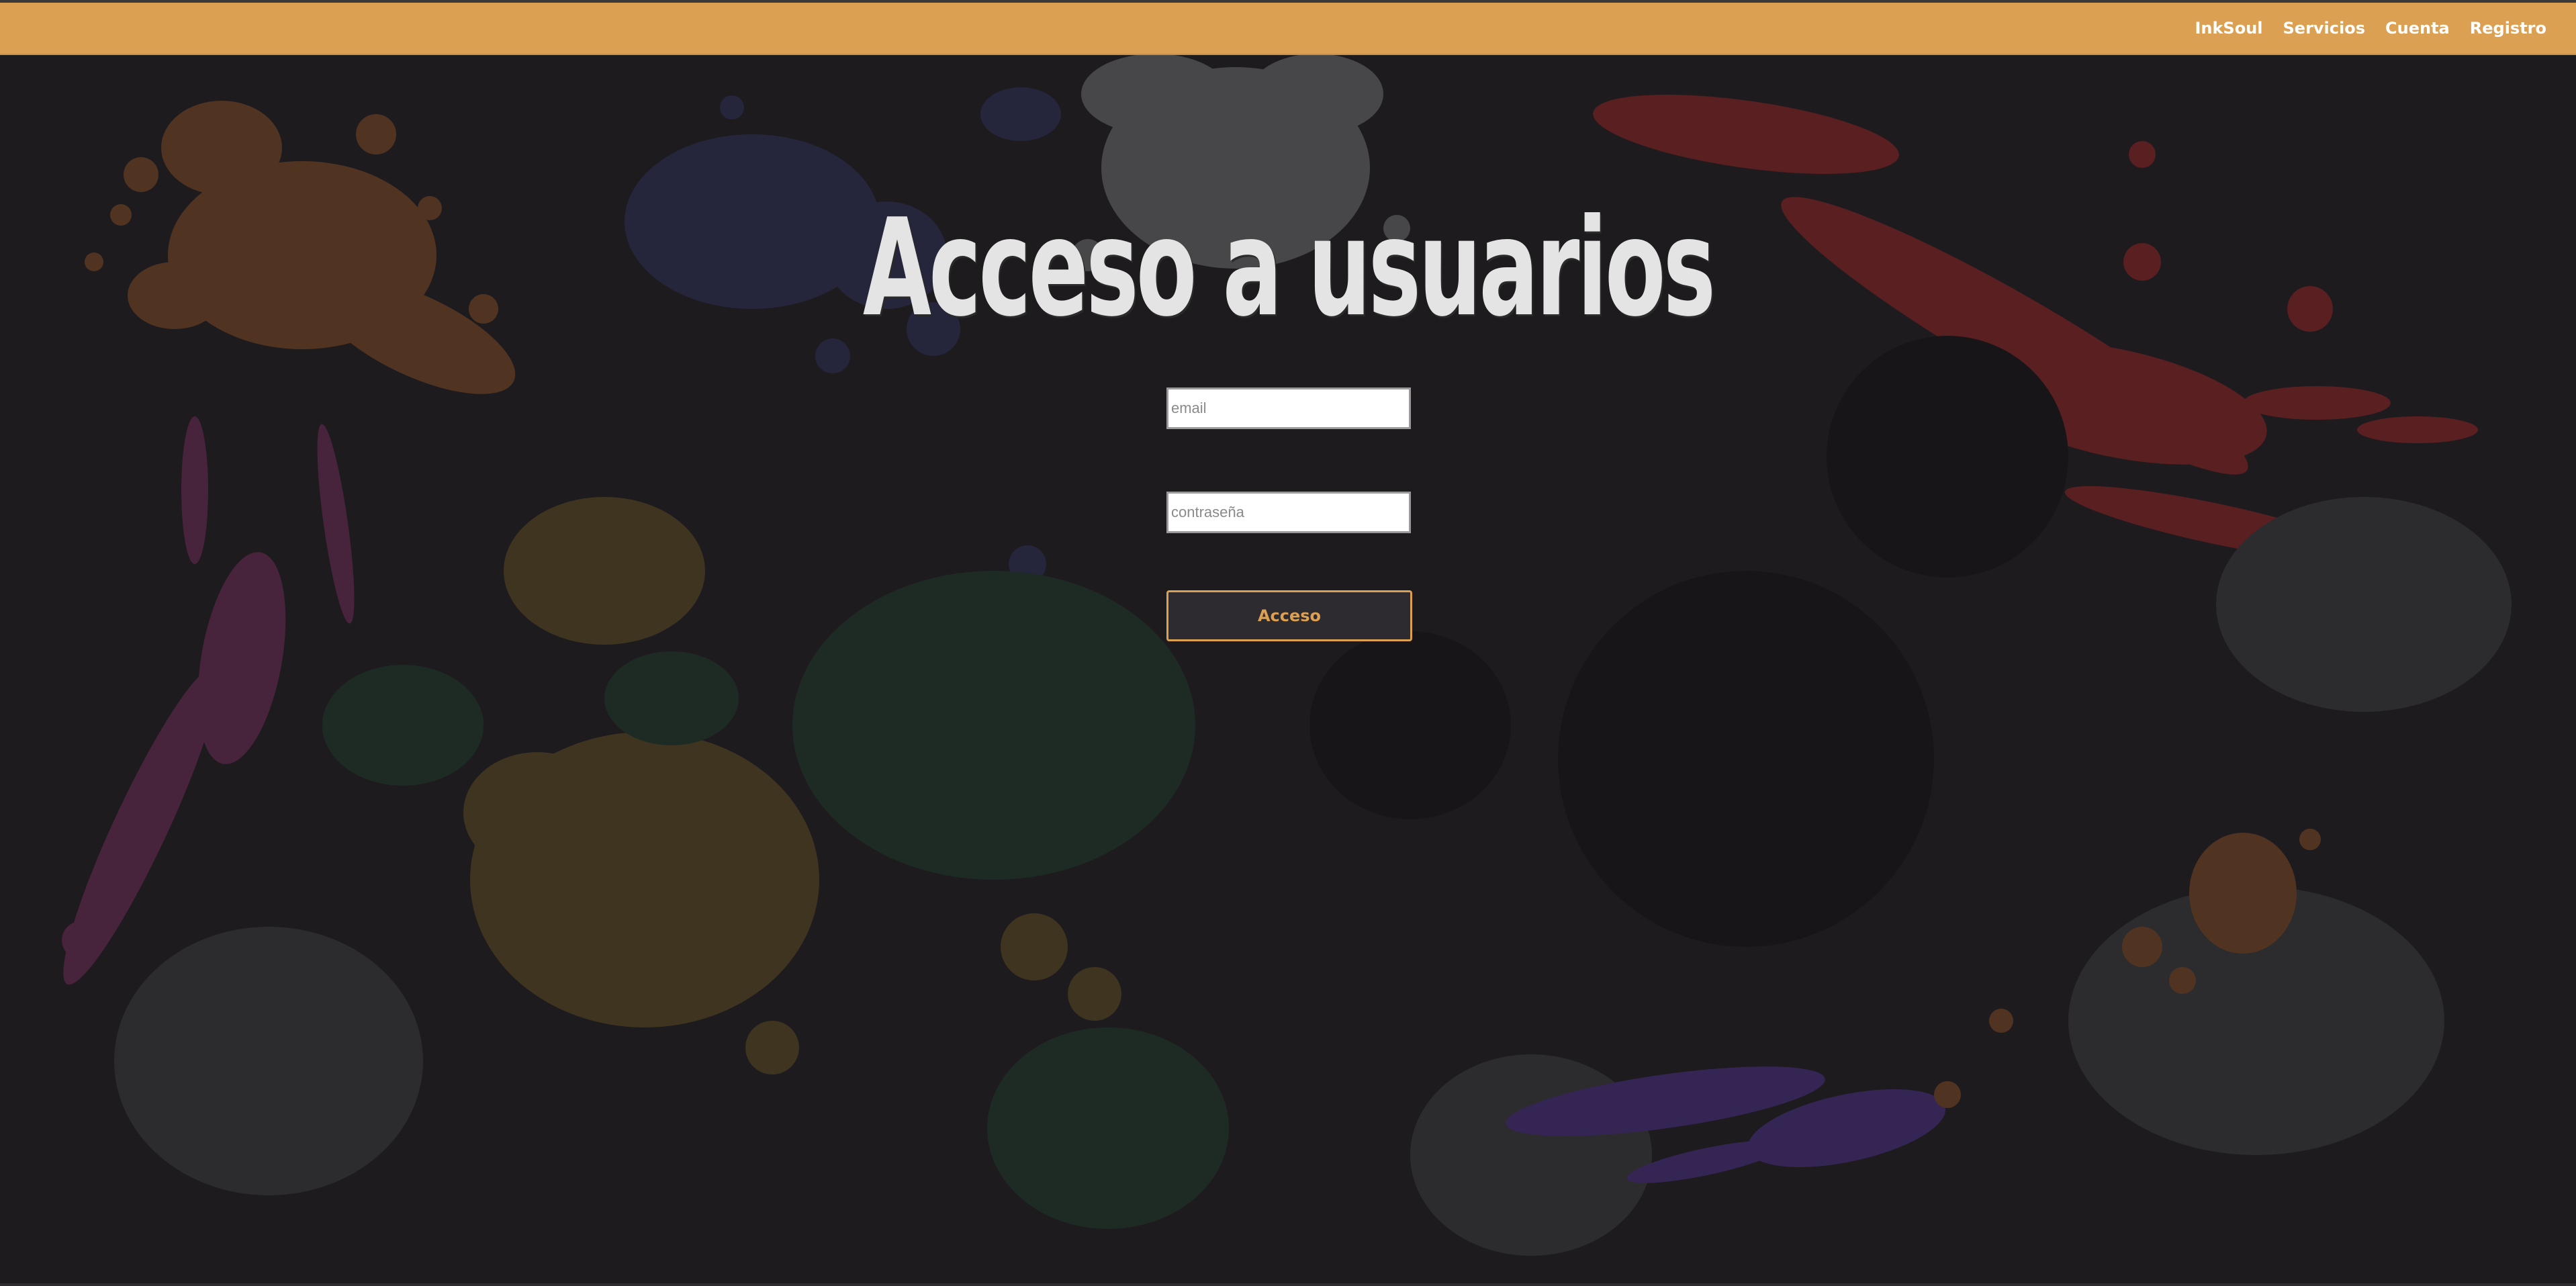  What do you see at coordinates (1289, 268) in the screenshot?
I see `page-title: Acceso a usuarios` at bounding box center [1289, 268].